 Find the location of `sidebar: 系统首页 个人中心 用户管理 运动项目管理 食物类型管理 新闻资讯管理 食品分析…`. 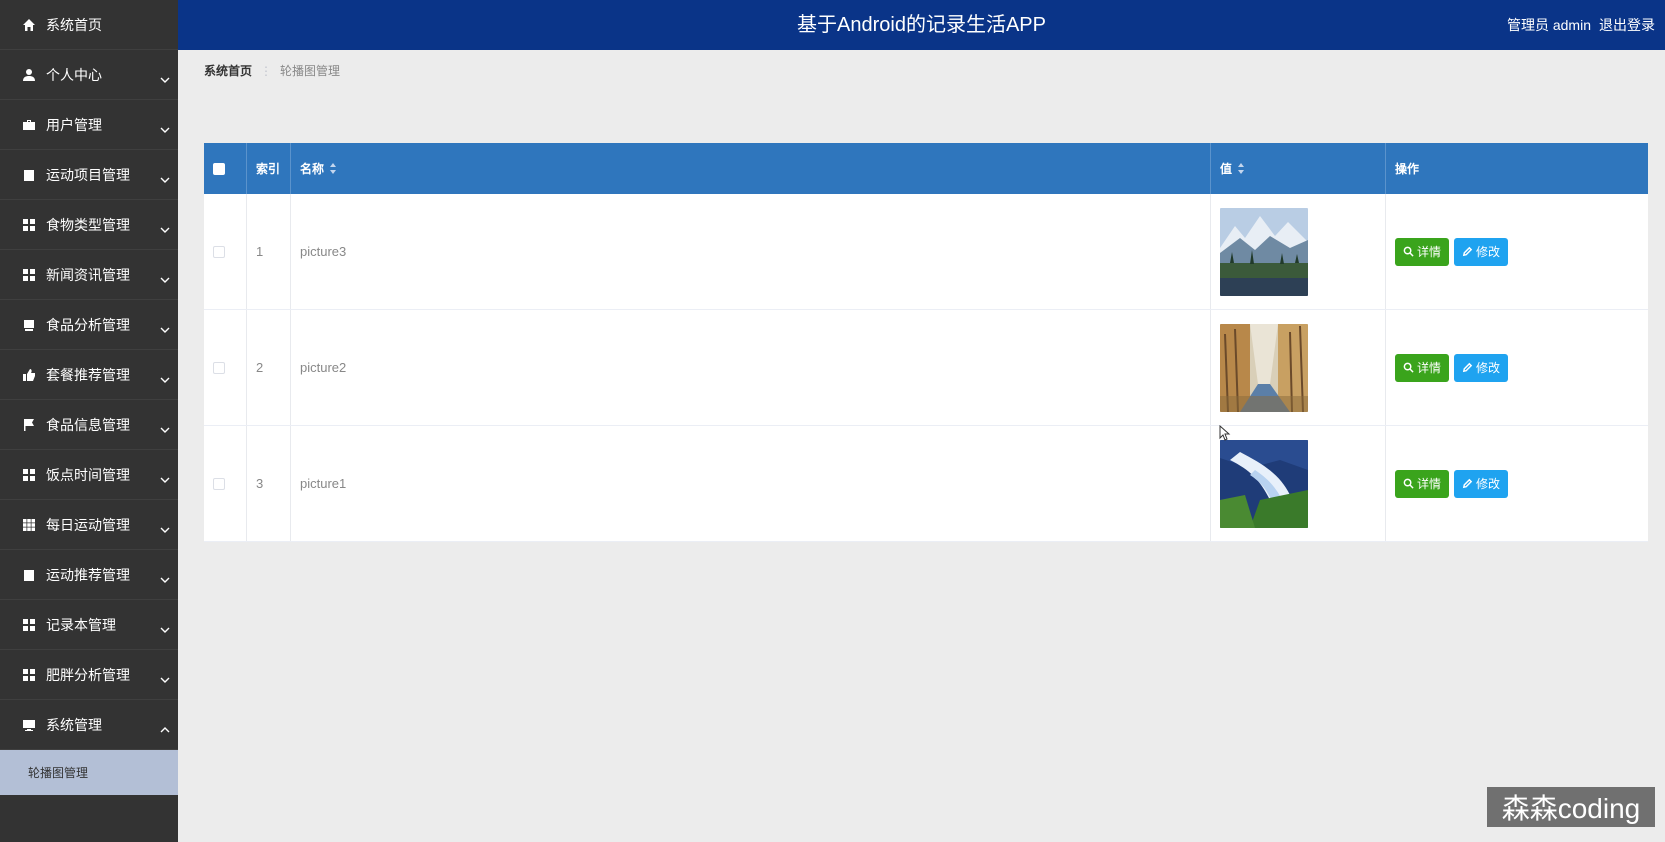

sidebar: 系统首页 个人中心 用户管理 运动项目管理 食物类型管理 新闻资讯管理 食品分析… is located at coordinates (89, 421).